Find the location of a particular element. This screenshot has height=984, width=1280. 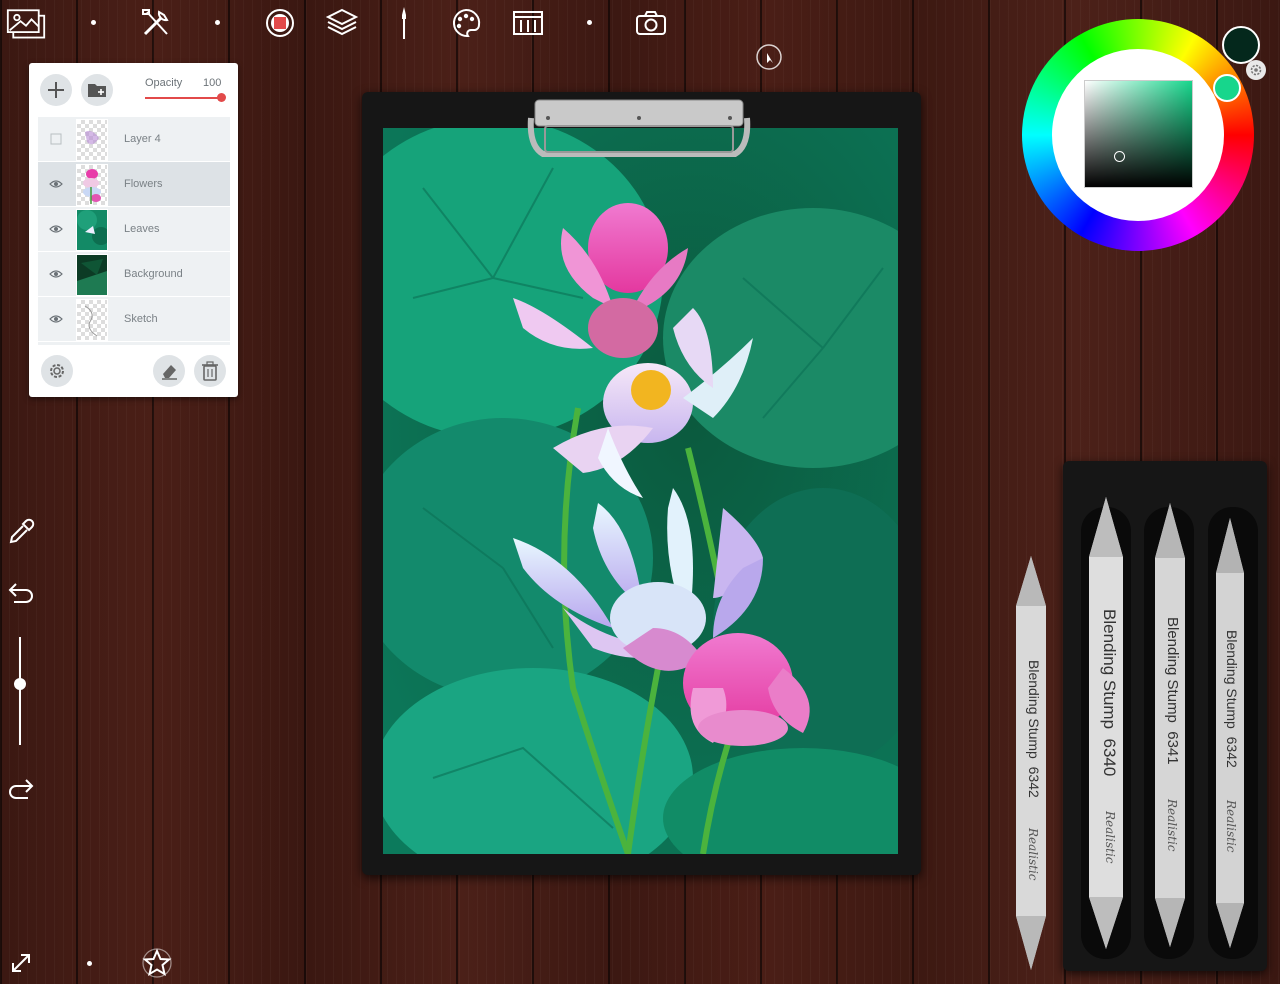

opacity-slider is located at coordinates (184, 98).